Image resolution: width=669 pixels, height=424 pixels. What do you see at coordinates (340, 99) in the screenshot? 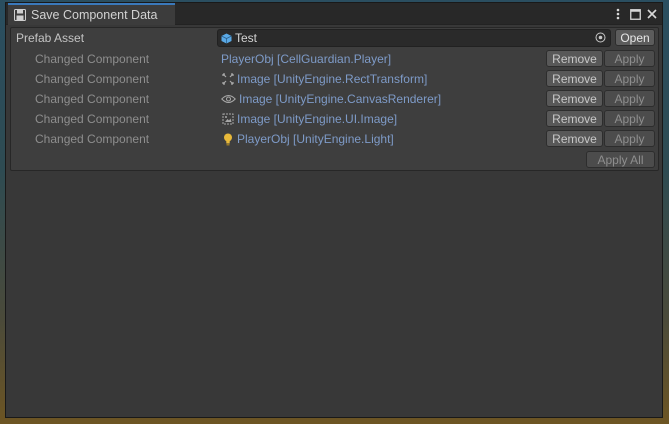
I see `component-name: Image [UnityEngine.CanvasRenderer]` at bounding box center [340, 99].